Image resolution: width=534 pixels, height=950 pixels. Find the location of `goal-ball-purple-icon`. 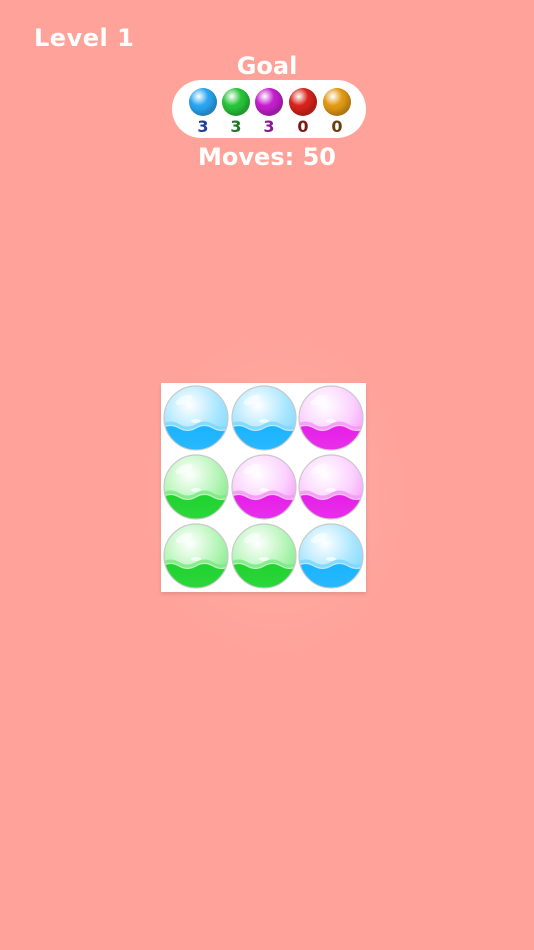

goal-ball-purple-icon is located at coordinates (269, 102).